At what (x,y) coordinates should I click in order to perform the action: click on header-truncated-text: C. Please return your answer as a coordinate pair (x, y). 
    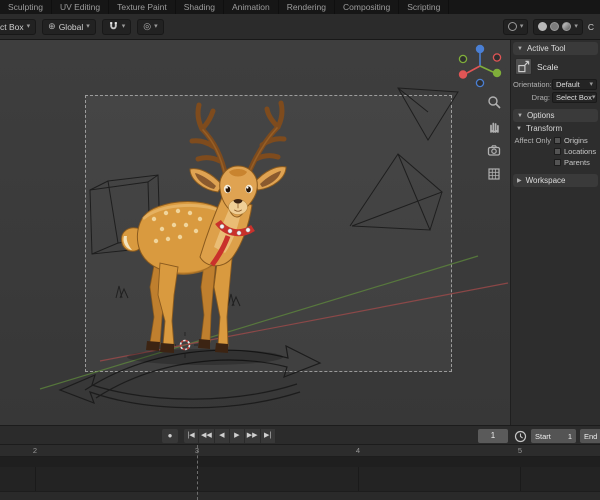
    Looking at the image, I should click on (590, 26).